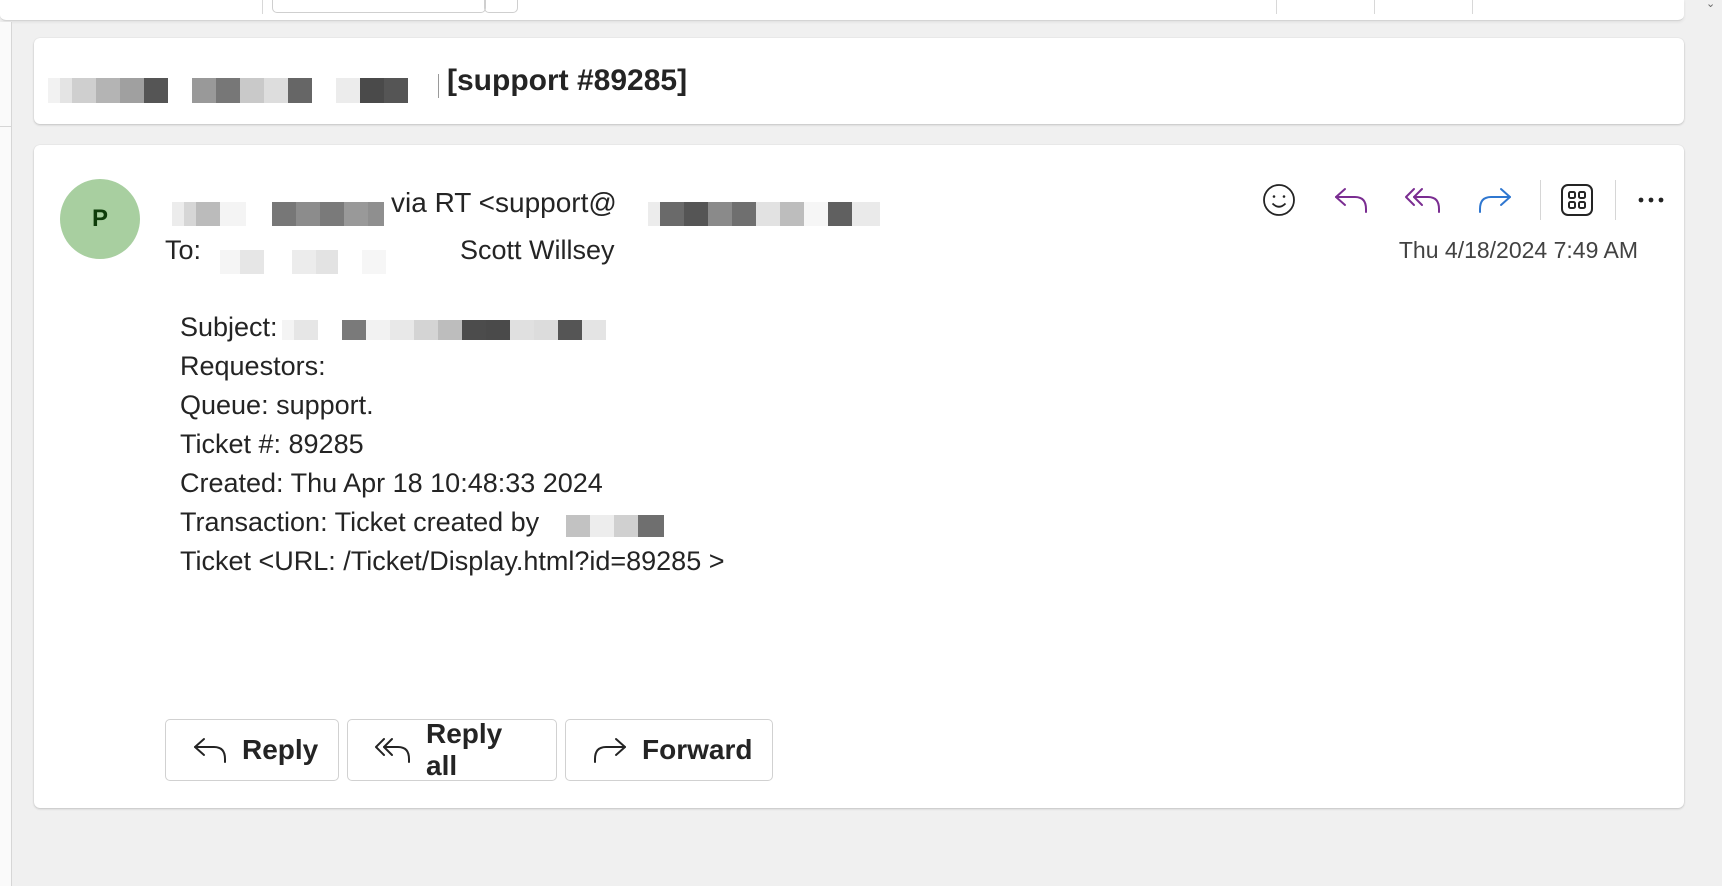 The image size is (1722, 886). I want to click on more-icon, so click(1651, 200).